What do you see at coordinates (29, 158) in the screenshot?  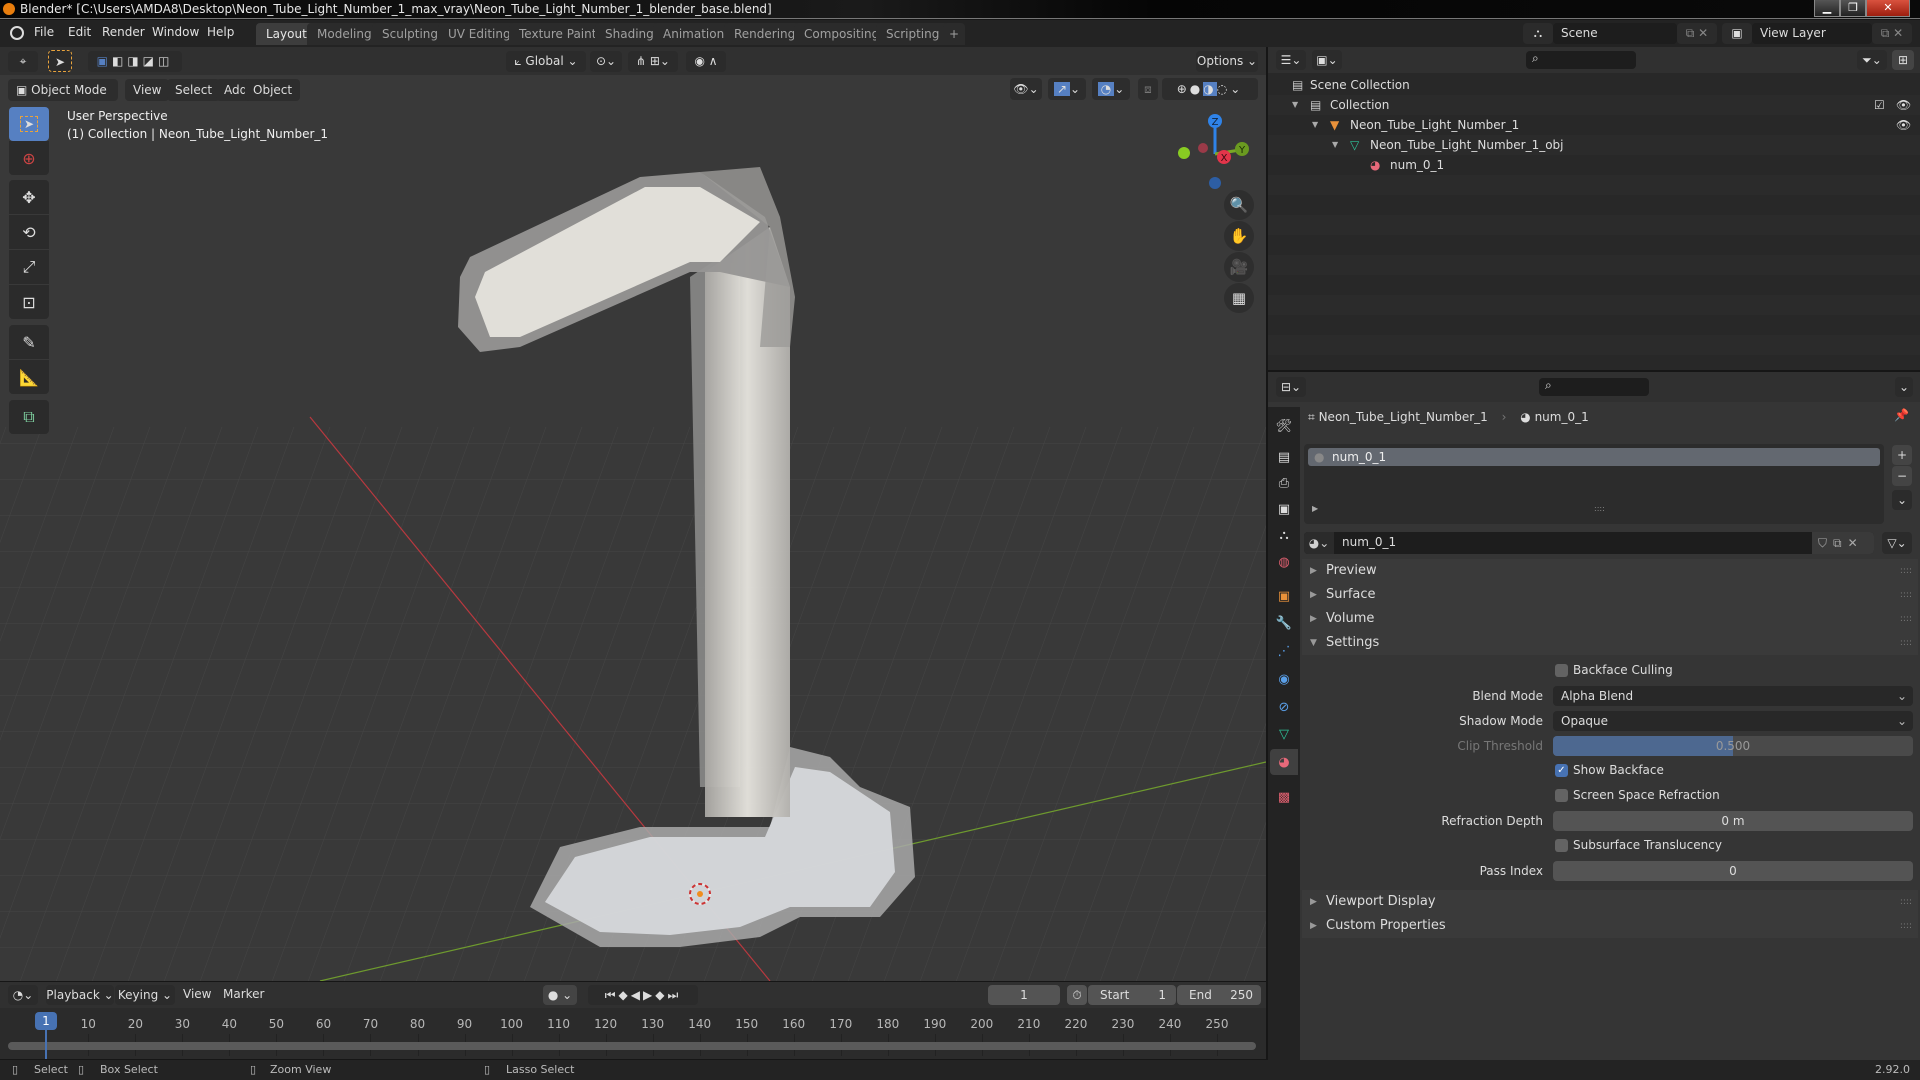 I see `cursor-tool: ⊕` at bounding box center [29, 158].